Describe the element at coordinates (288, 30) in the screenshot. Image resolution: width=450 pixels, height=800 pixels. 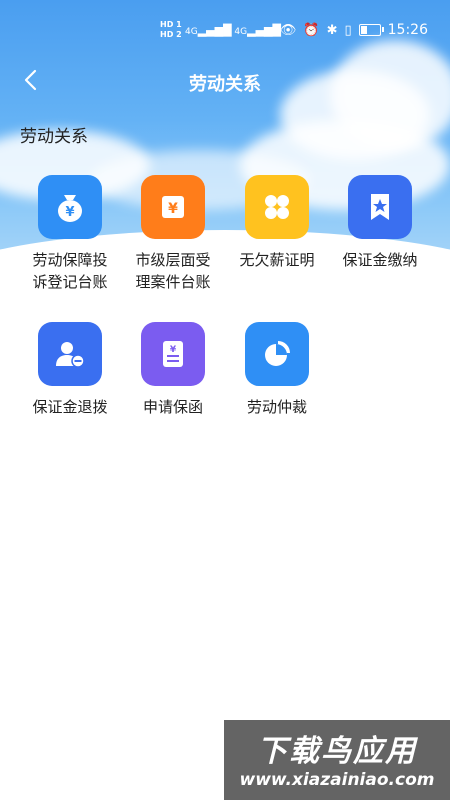
I see `eye-icon: 👁` at that location.